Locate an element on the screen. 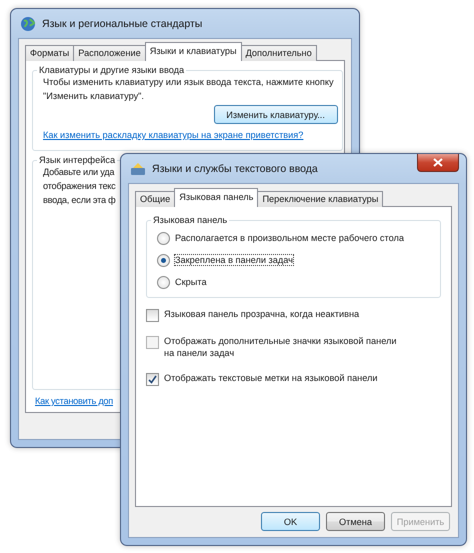 The image size is (474, 553). option-label: Располагается в произвольном месте рабочего стола is located at coordinates (289, 238).